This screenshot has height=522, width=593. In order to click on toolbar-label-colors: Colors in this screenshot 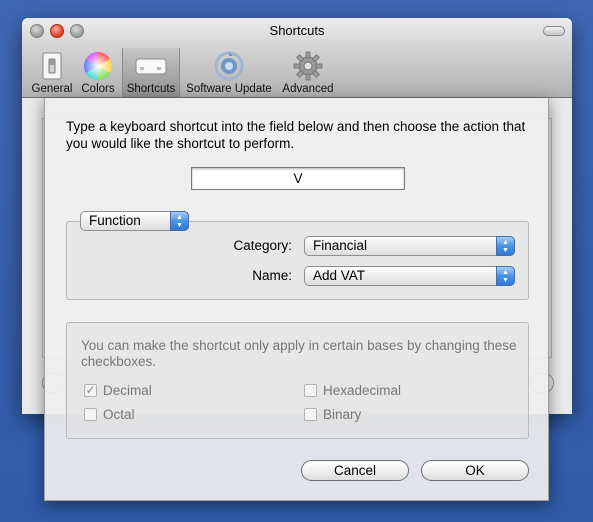, I will do `click(98, 89)`.